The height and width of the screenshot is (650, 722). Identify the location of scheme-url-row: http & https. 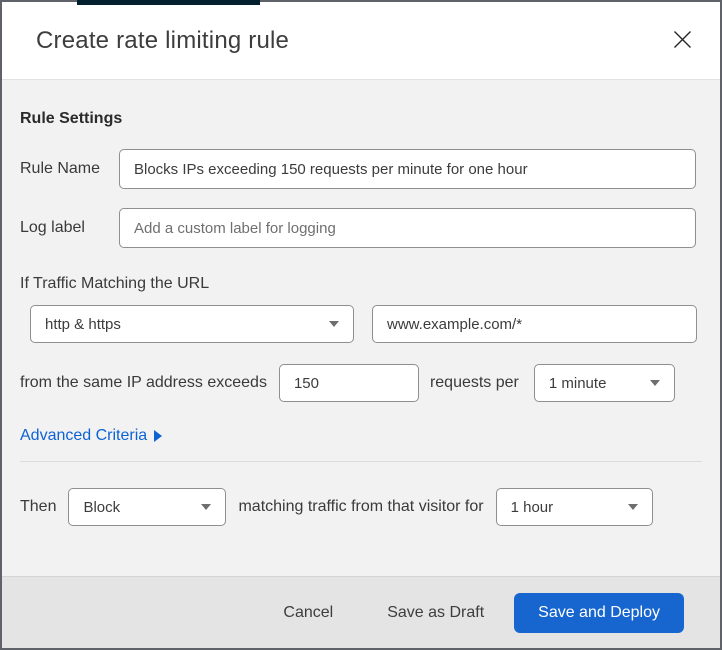
(361, 324).